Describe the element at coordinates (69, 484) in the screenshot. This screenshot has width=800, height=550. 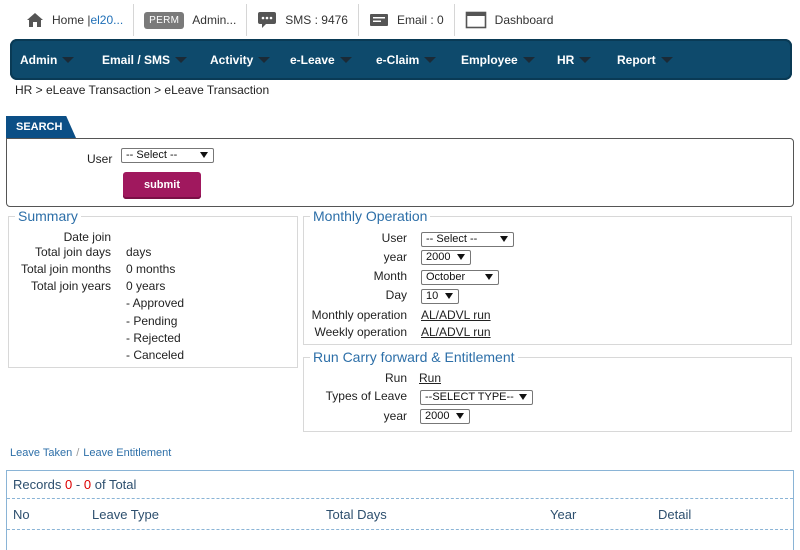
I see `records-from: 0` at that location.